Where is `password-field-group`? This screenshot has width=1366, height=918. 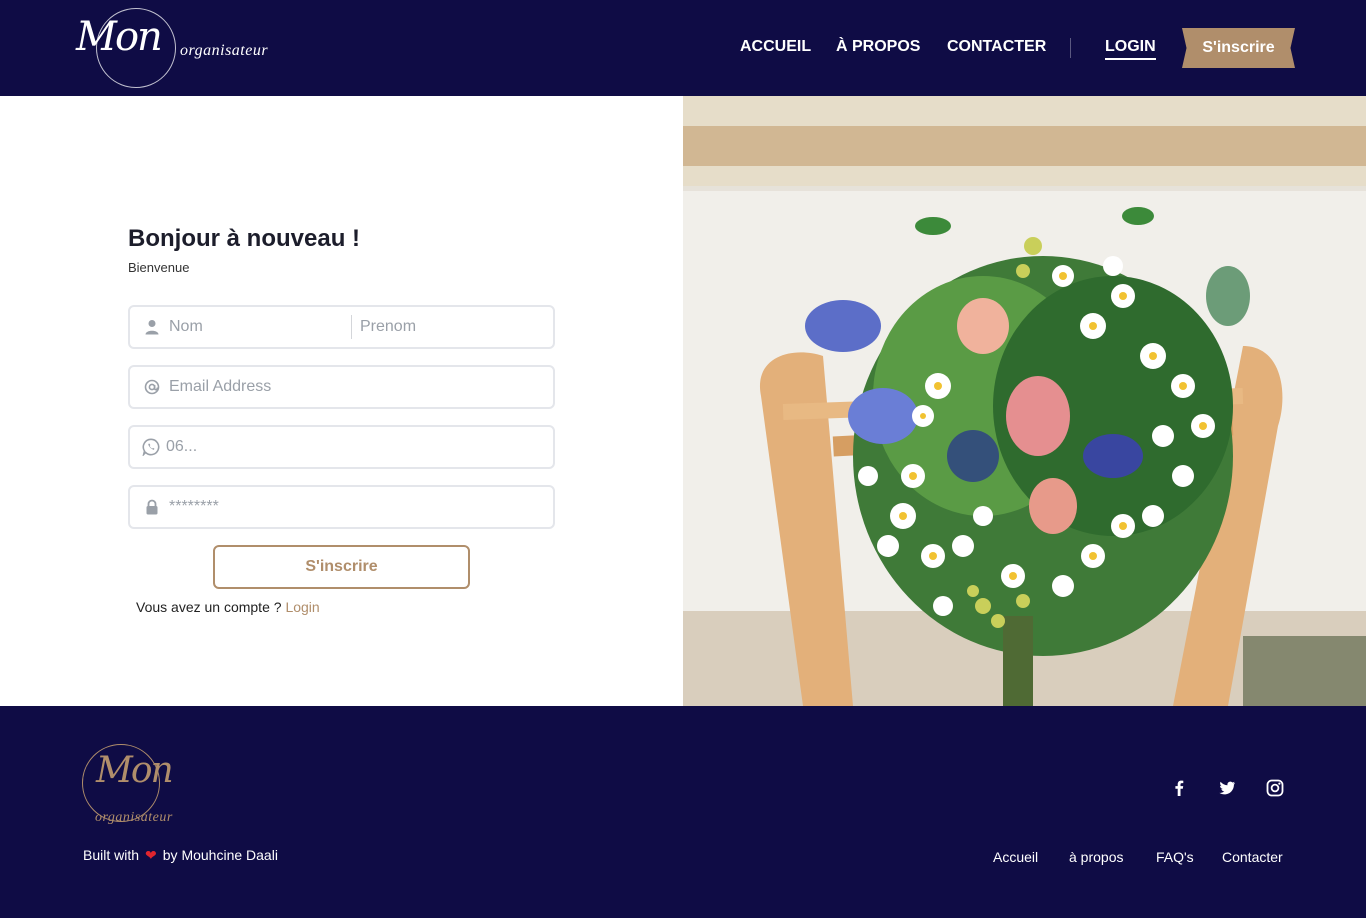
password-field-group is located at coordinates (341, 507).